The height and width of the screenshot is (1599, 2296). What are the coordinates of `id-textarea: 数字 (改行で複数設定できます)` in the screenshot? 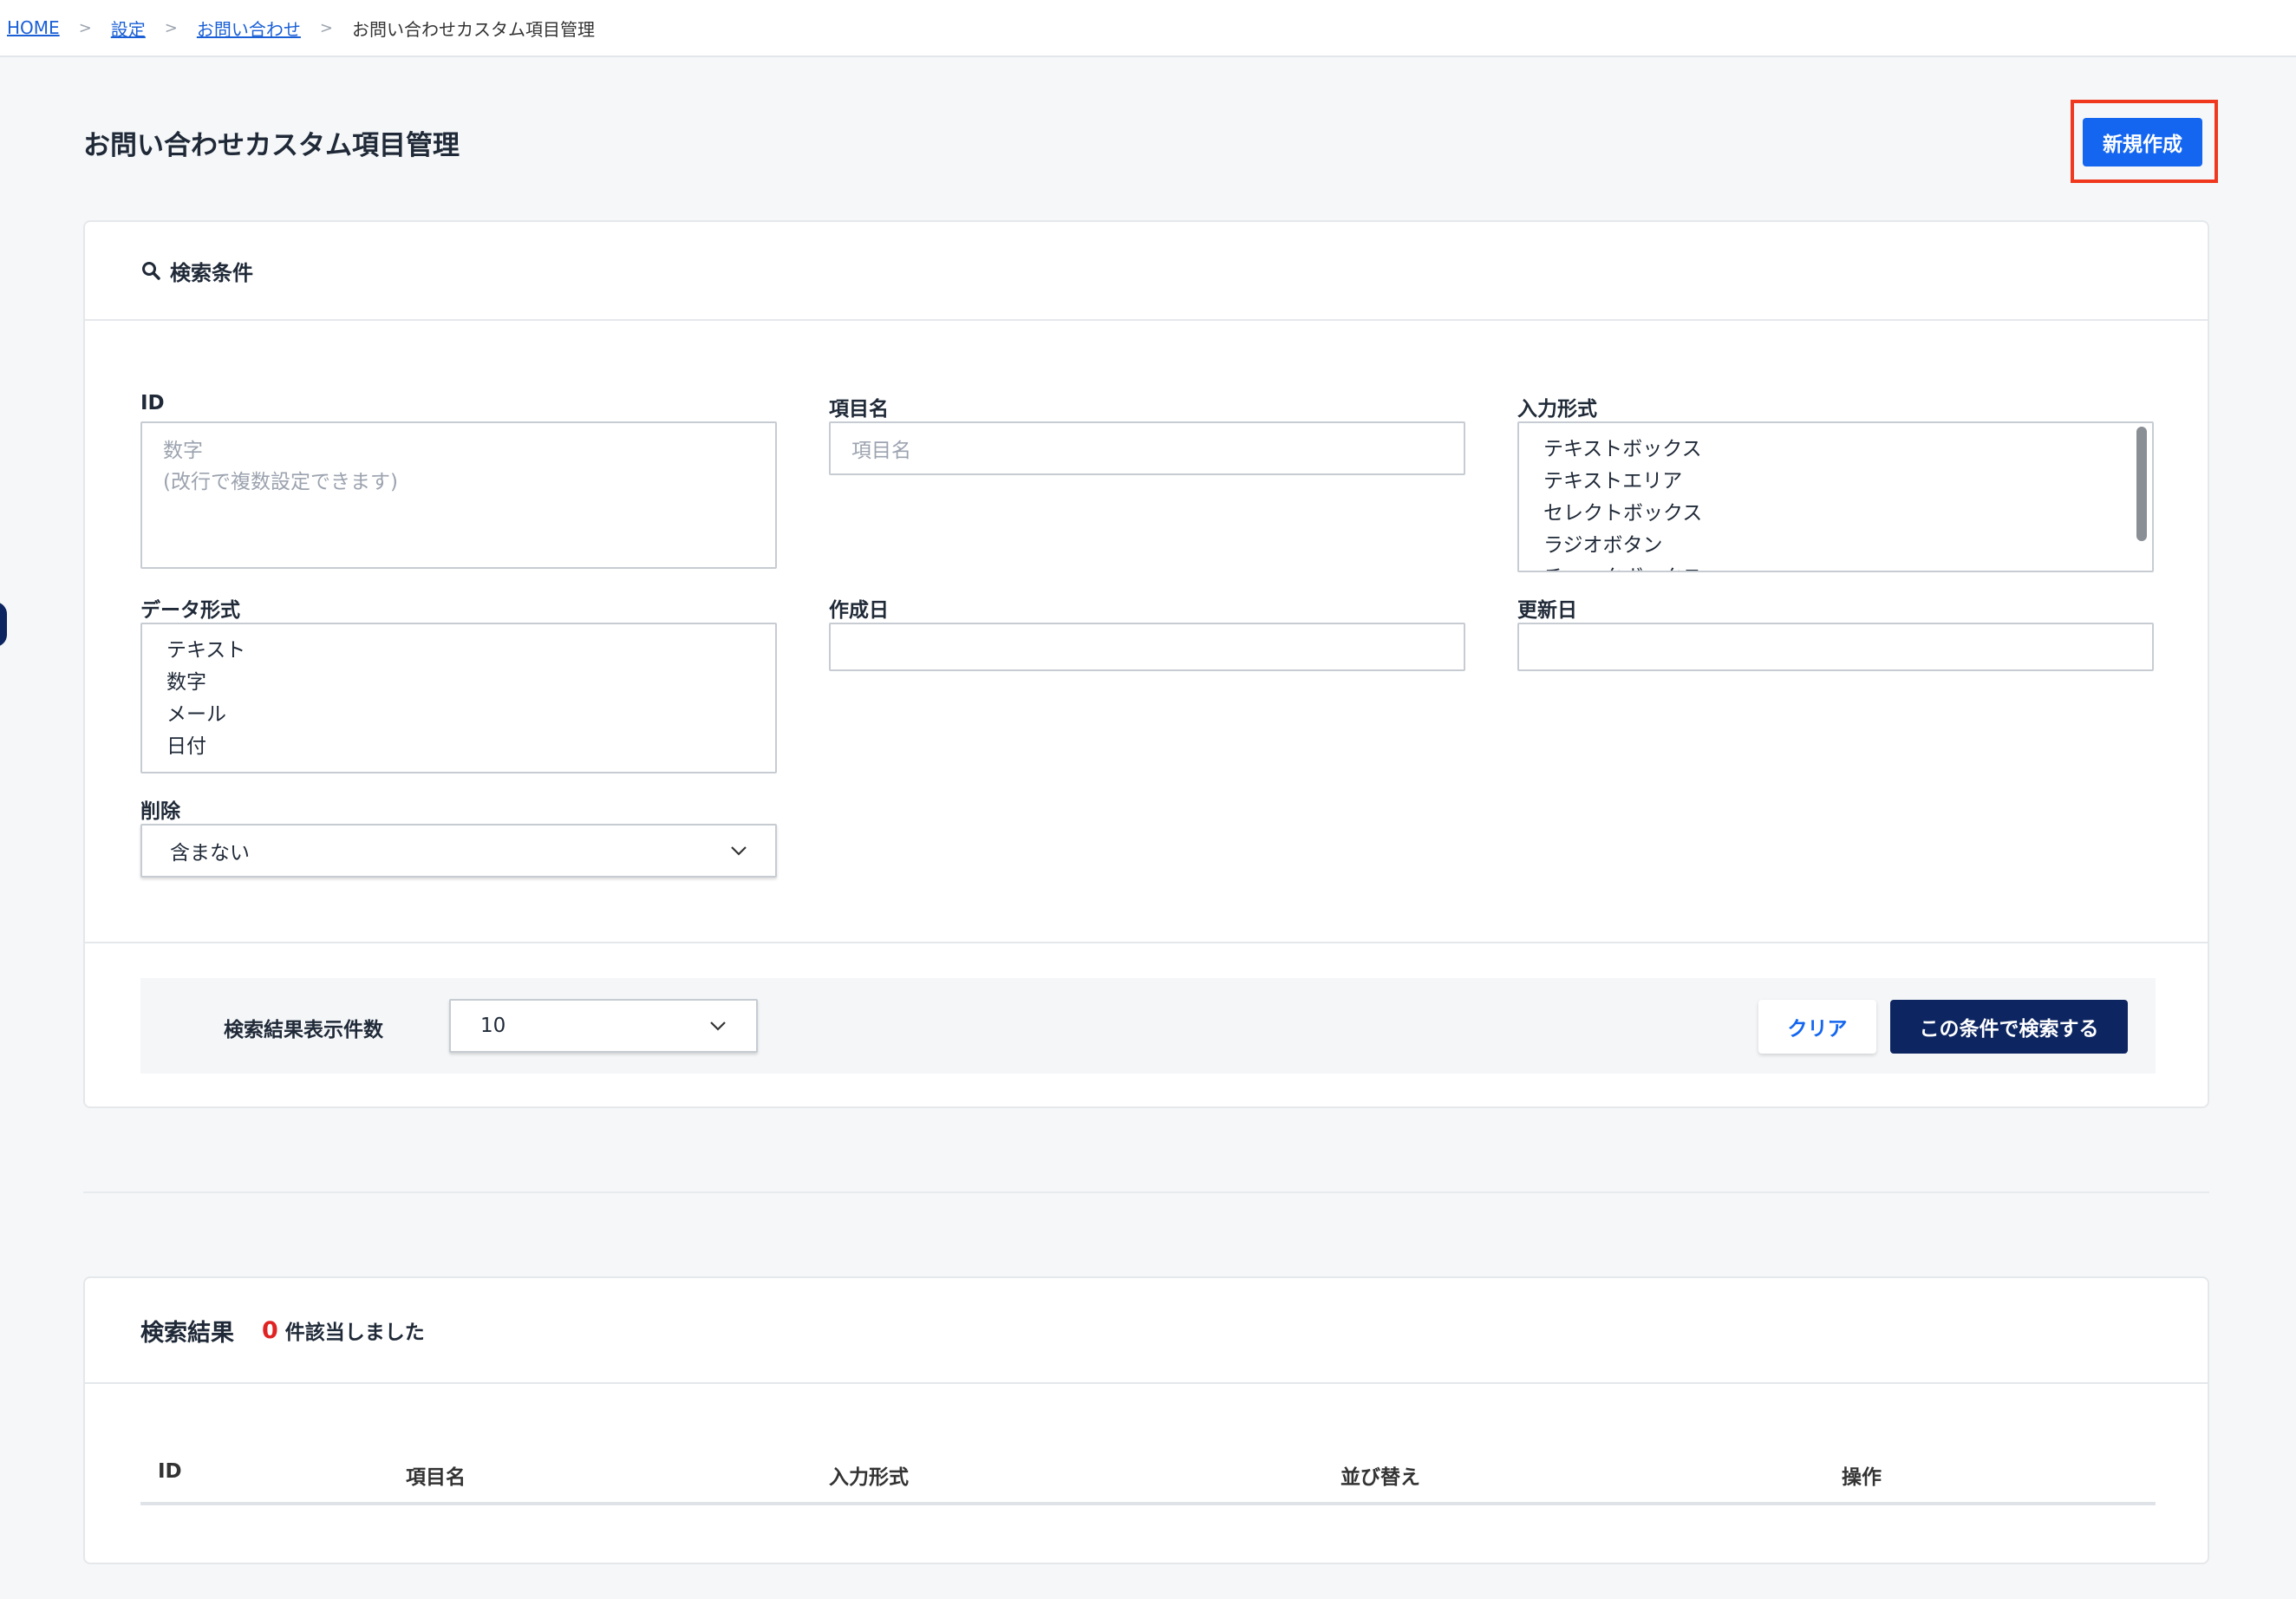 It's located at (459, 495).